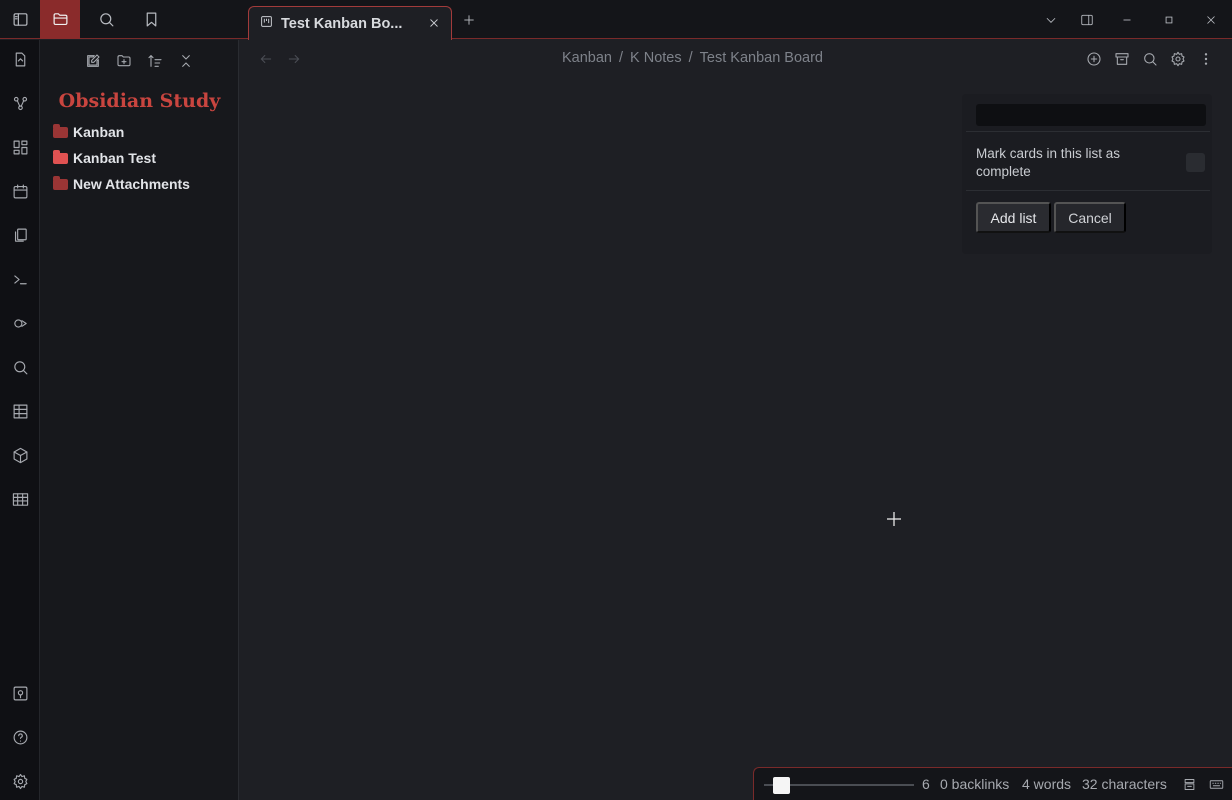 This screenshot has width=1232, height=800. I want to click on templates-icon, so click(20, 235).